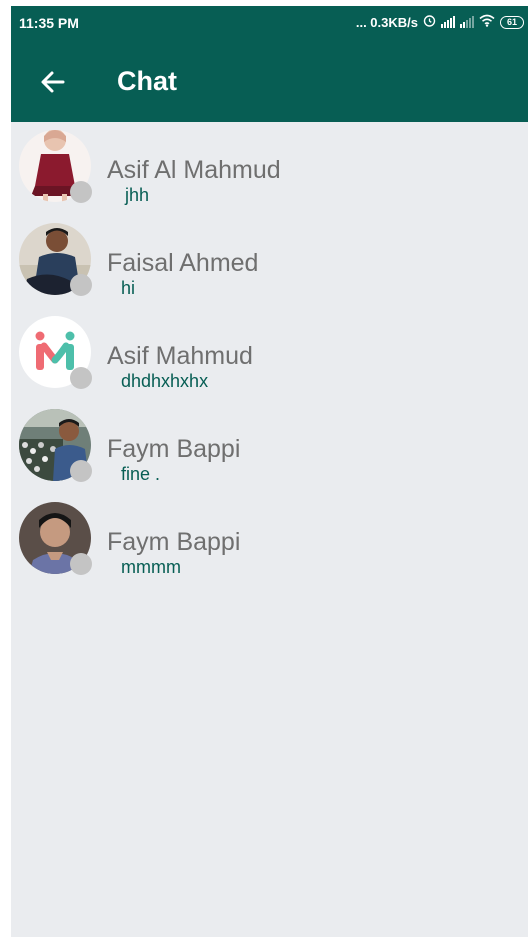 The width and height of the screenshot is (528, 937). Describe the element at coordinates (128, 288) in the screenshot. I see `last-message: hi` at that location.